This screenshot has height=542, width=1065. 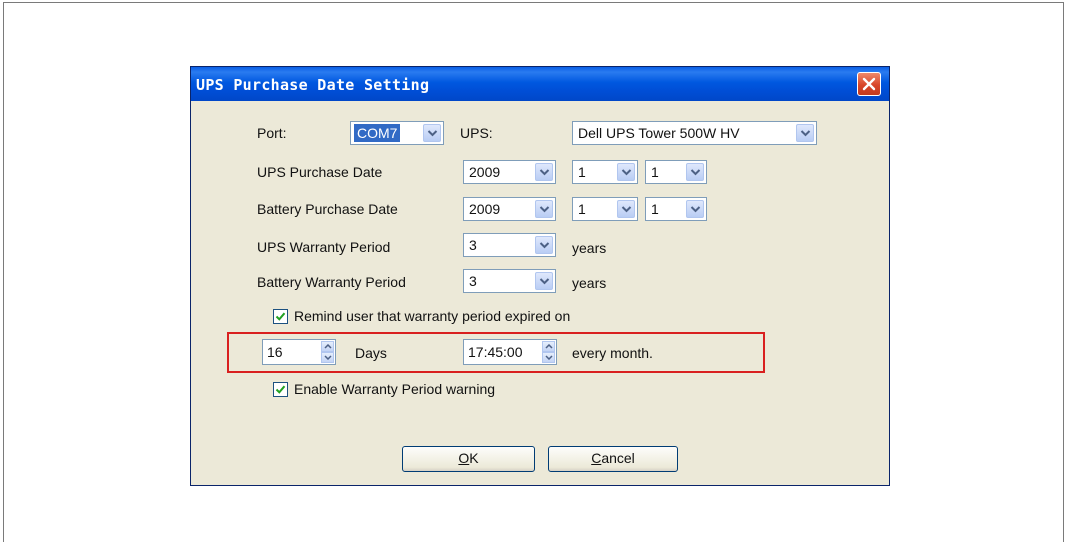 I want to click on cancel-button-label: Cancel, so click(x=613, y=458).